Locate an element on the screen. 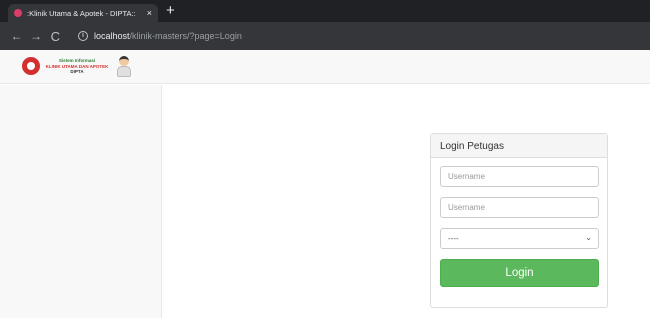 The image size is (650, 318). browser-tab-strip: :Klinik Utama & Apotek - DIPTA:: × + is located at coordinates (325, 11).